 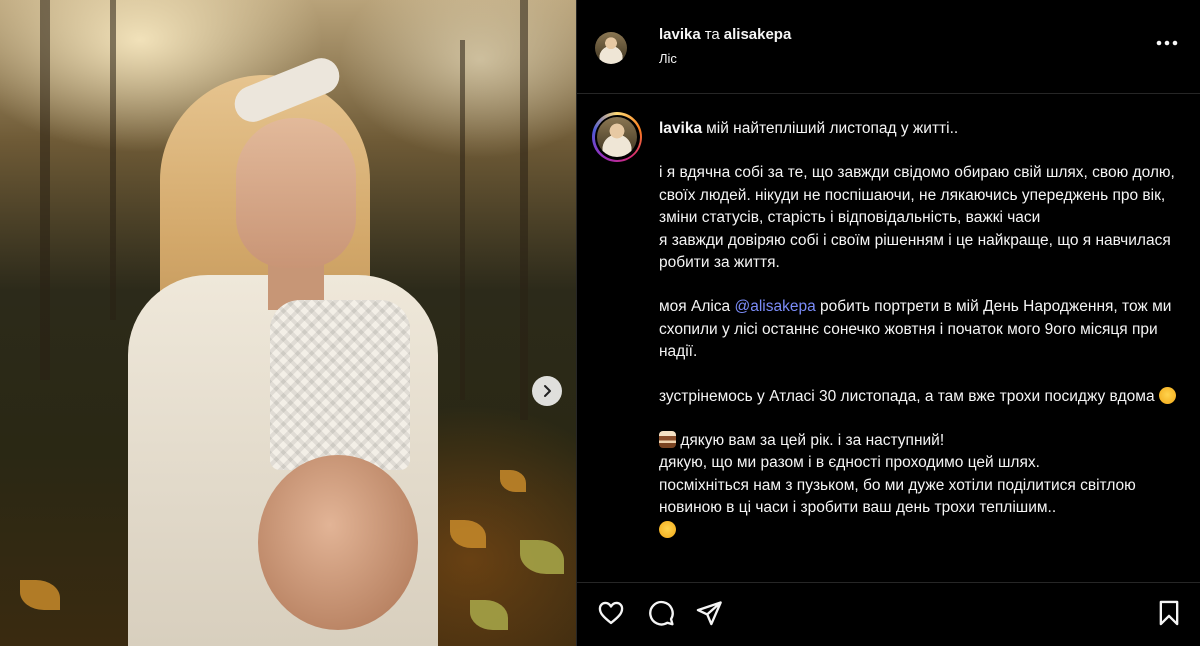 I want to click on caption-text: дякую вам за цей рік. і за наступний!, so click(x=812, y=441).